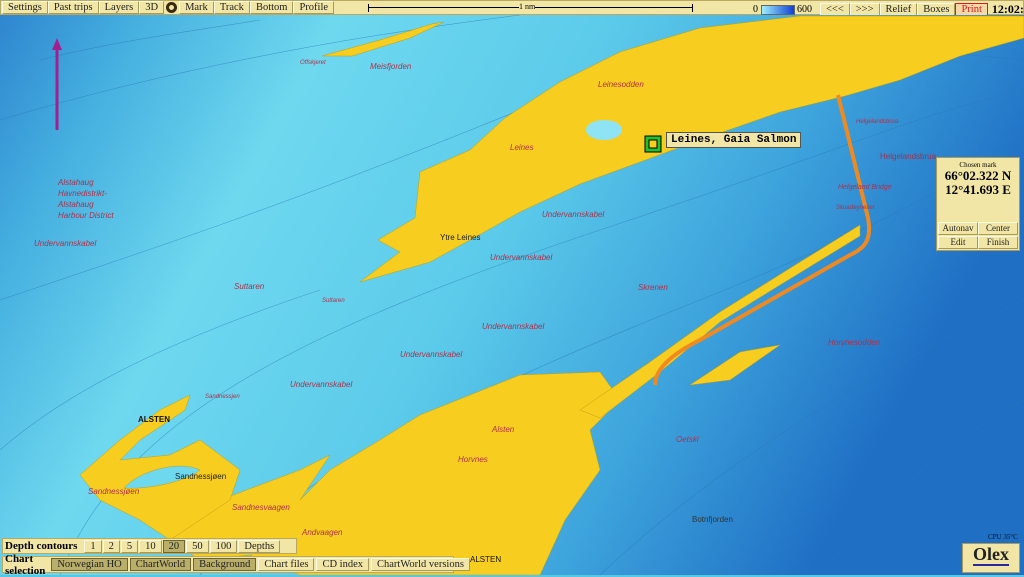 The width and height of the screenshot is (1024, 577). I want to click on chartworld-button: ChartWorld, so click(160, 564).